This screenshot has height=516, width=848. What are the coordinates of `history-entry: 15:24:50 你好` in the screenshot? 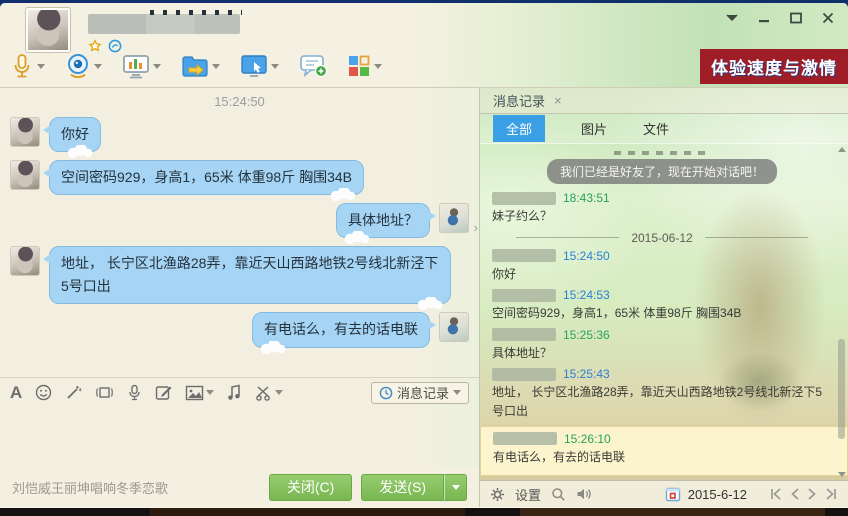 It's located at (662, 266).